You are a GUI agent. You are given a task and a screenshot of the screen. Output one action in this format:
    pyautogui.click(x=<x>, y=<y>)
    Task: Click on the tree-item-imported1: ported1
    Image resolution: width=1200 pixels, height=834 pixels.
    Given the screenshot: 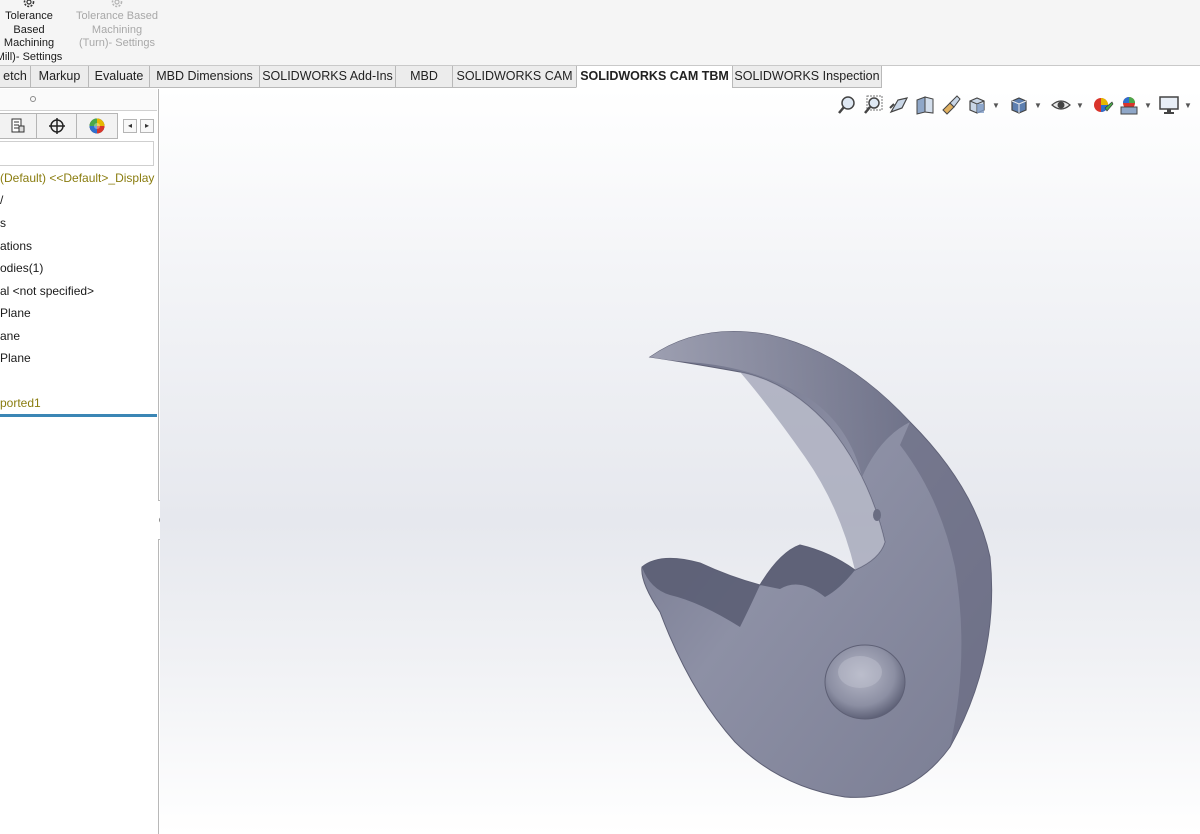 What is the action you would take?
    pyautogui.click(x=78, y=403)
    